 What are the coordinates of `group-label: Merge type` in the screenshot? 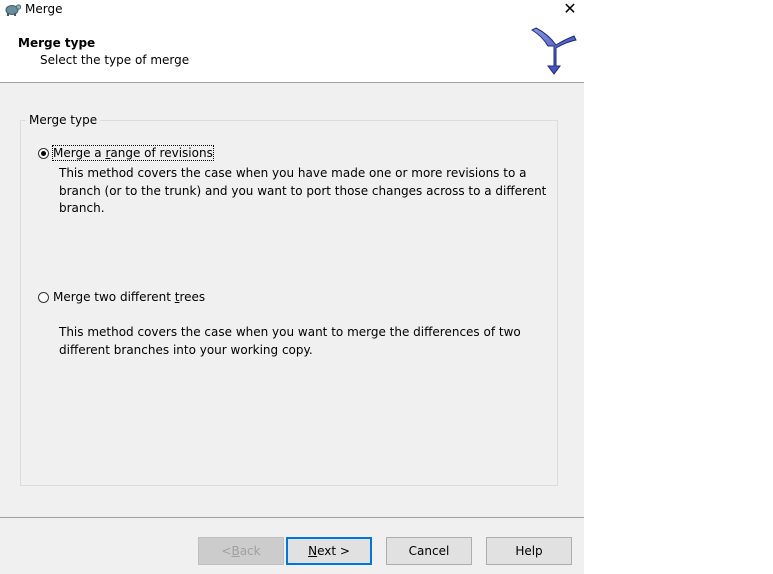 It's located at (63, 120).